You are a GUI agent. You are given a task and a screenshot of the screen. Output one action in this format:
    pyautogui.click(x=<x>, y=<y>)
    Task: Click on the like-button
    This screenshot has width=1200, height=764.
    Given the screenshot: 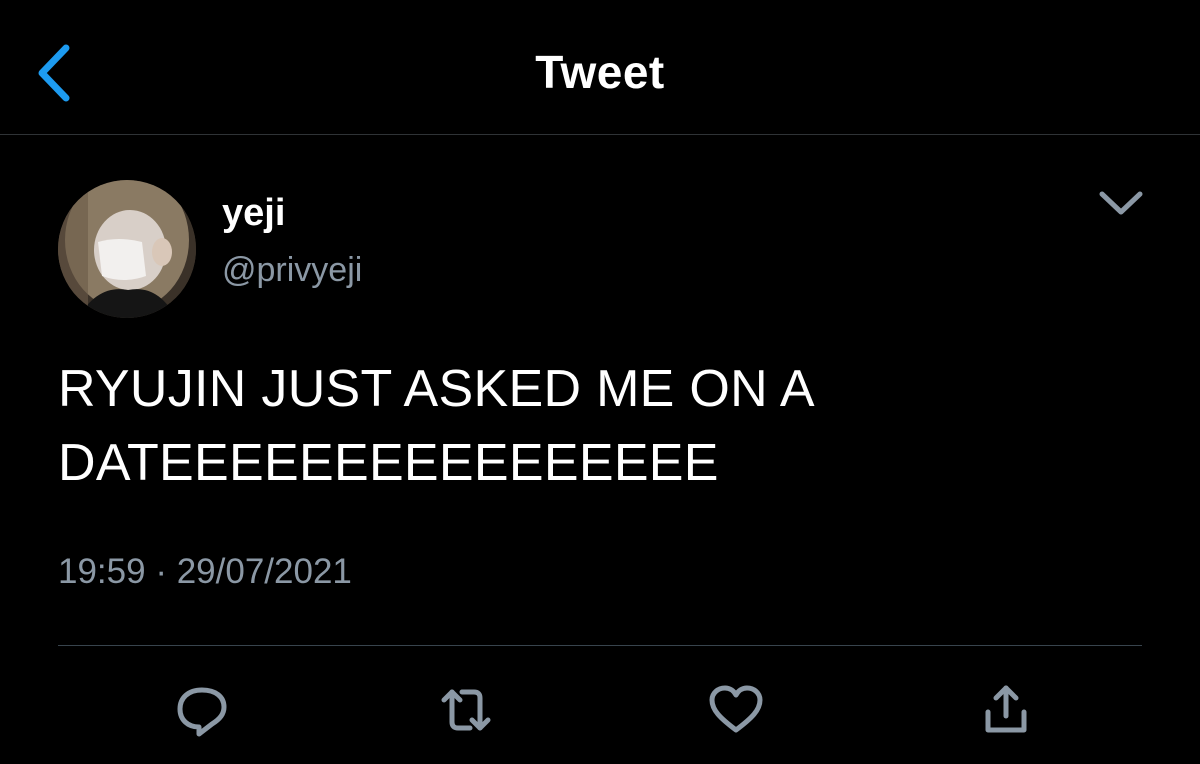 What is the action you would take?
    pyautogui.click(x=736, y=710)
    